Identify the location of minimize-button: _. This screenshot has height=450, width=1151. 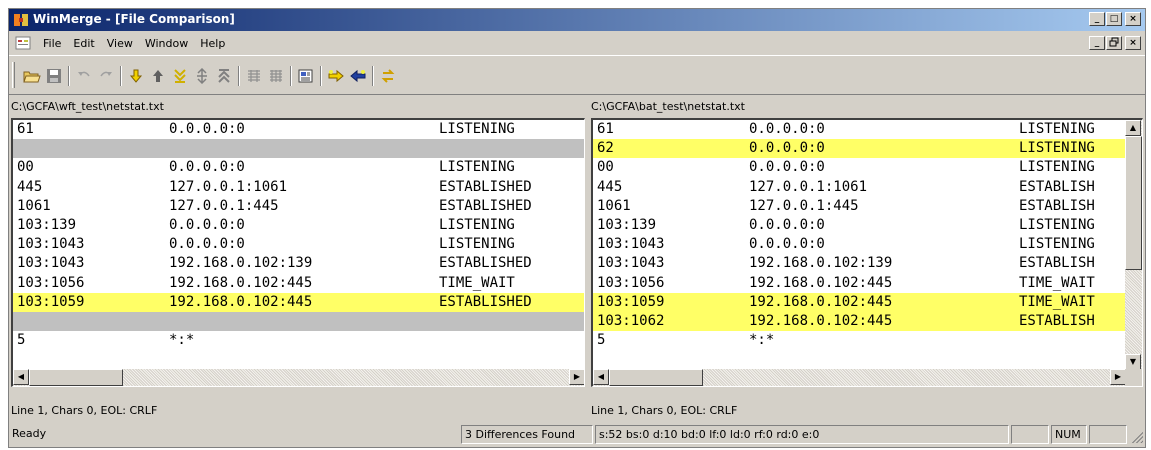
(1097, 19).